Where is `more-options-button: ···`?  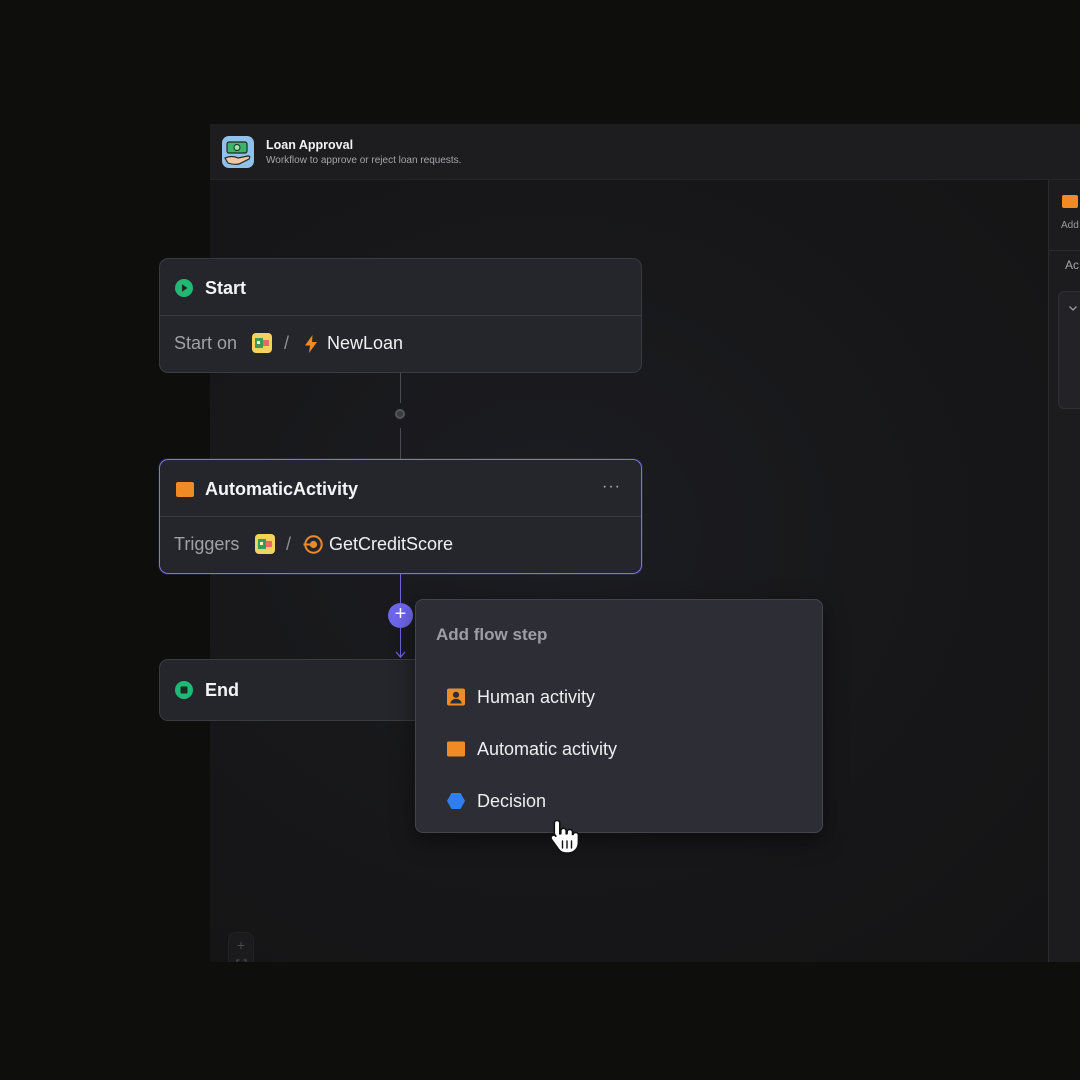 more-options-button: ··· is located at coordinates (611, 487).